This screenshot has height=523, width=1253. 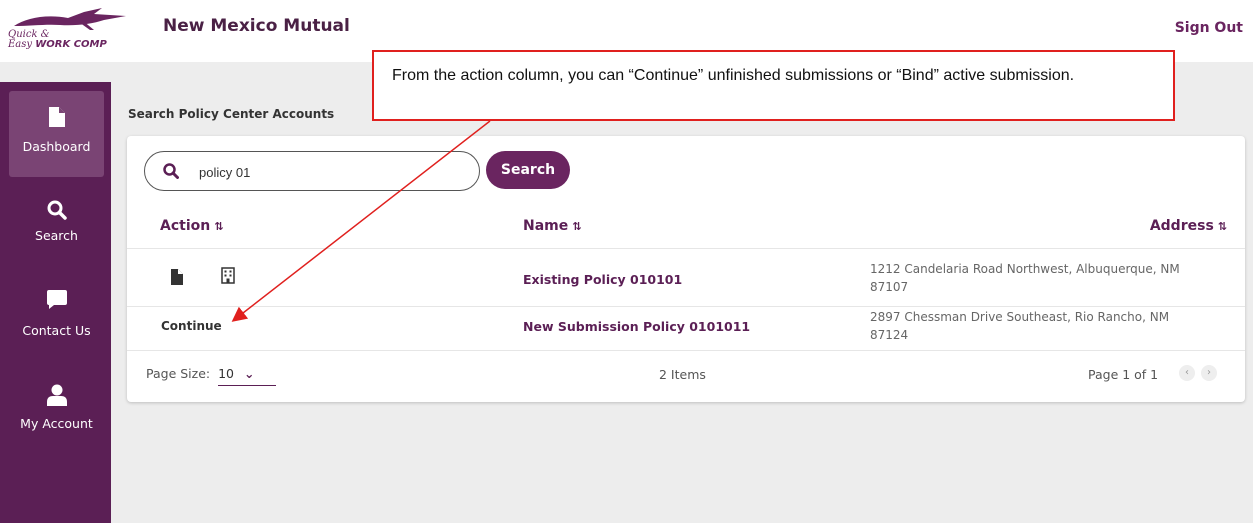 What do you see at coordinates (889, 287) in the screenshot?
I see `address-zip: 87107` at bounding box center [889, 287].